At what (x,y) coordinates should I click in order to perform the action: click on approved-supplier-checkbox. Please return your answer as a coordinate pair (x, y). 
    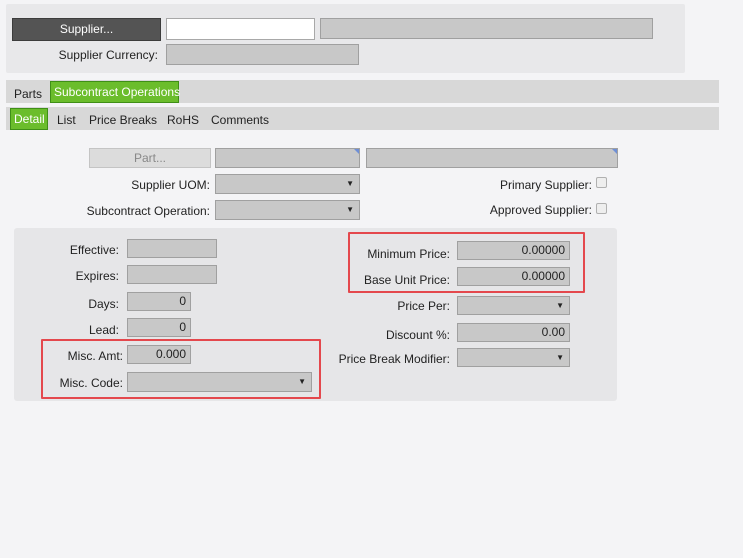
    Looking at the image, I should click on (601, 208).